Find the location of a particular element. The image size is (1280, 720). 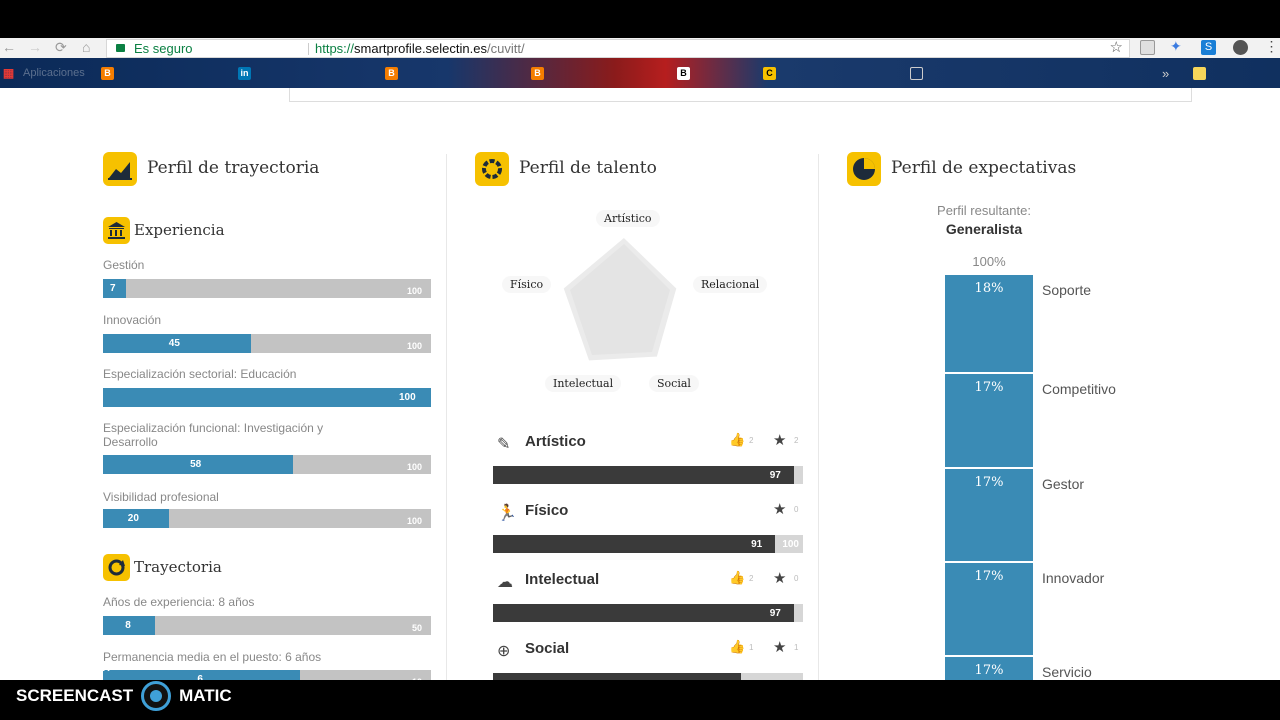

section-title-talento: Perfil de talento is located at coordinates (588, 168).